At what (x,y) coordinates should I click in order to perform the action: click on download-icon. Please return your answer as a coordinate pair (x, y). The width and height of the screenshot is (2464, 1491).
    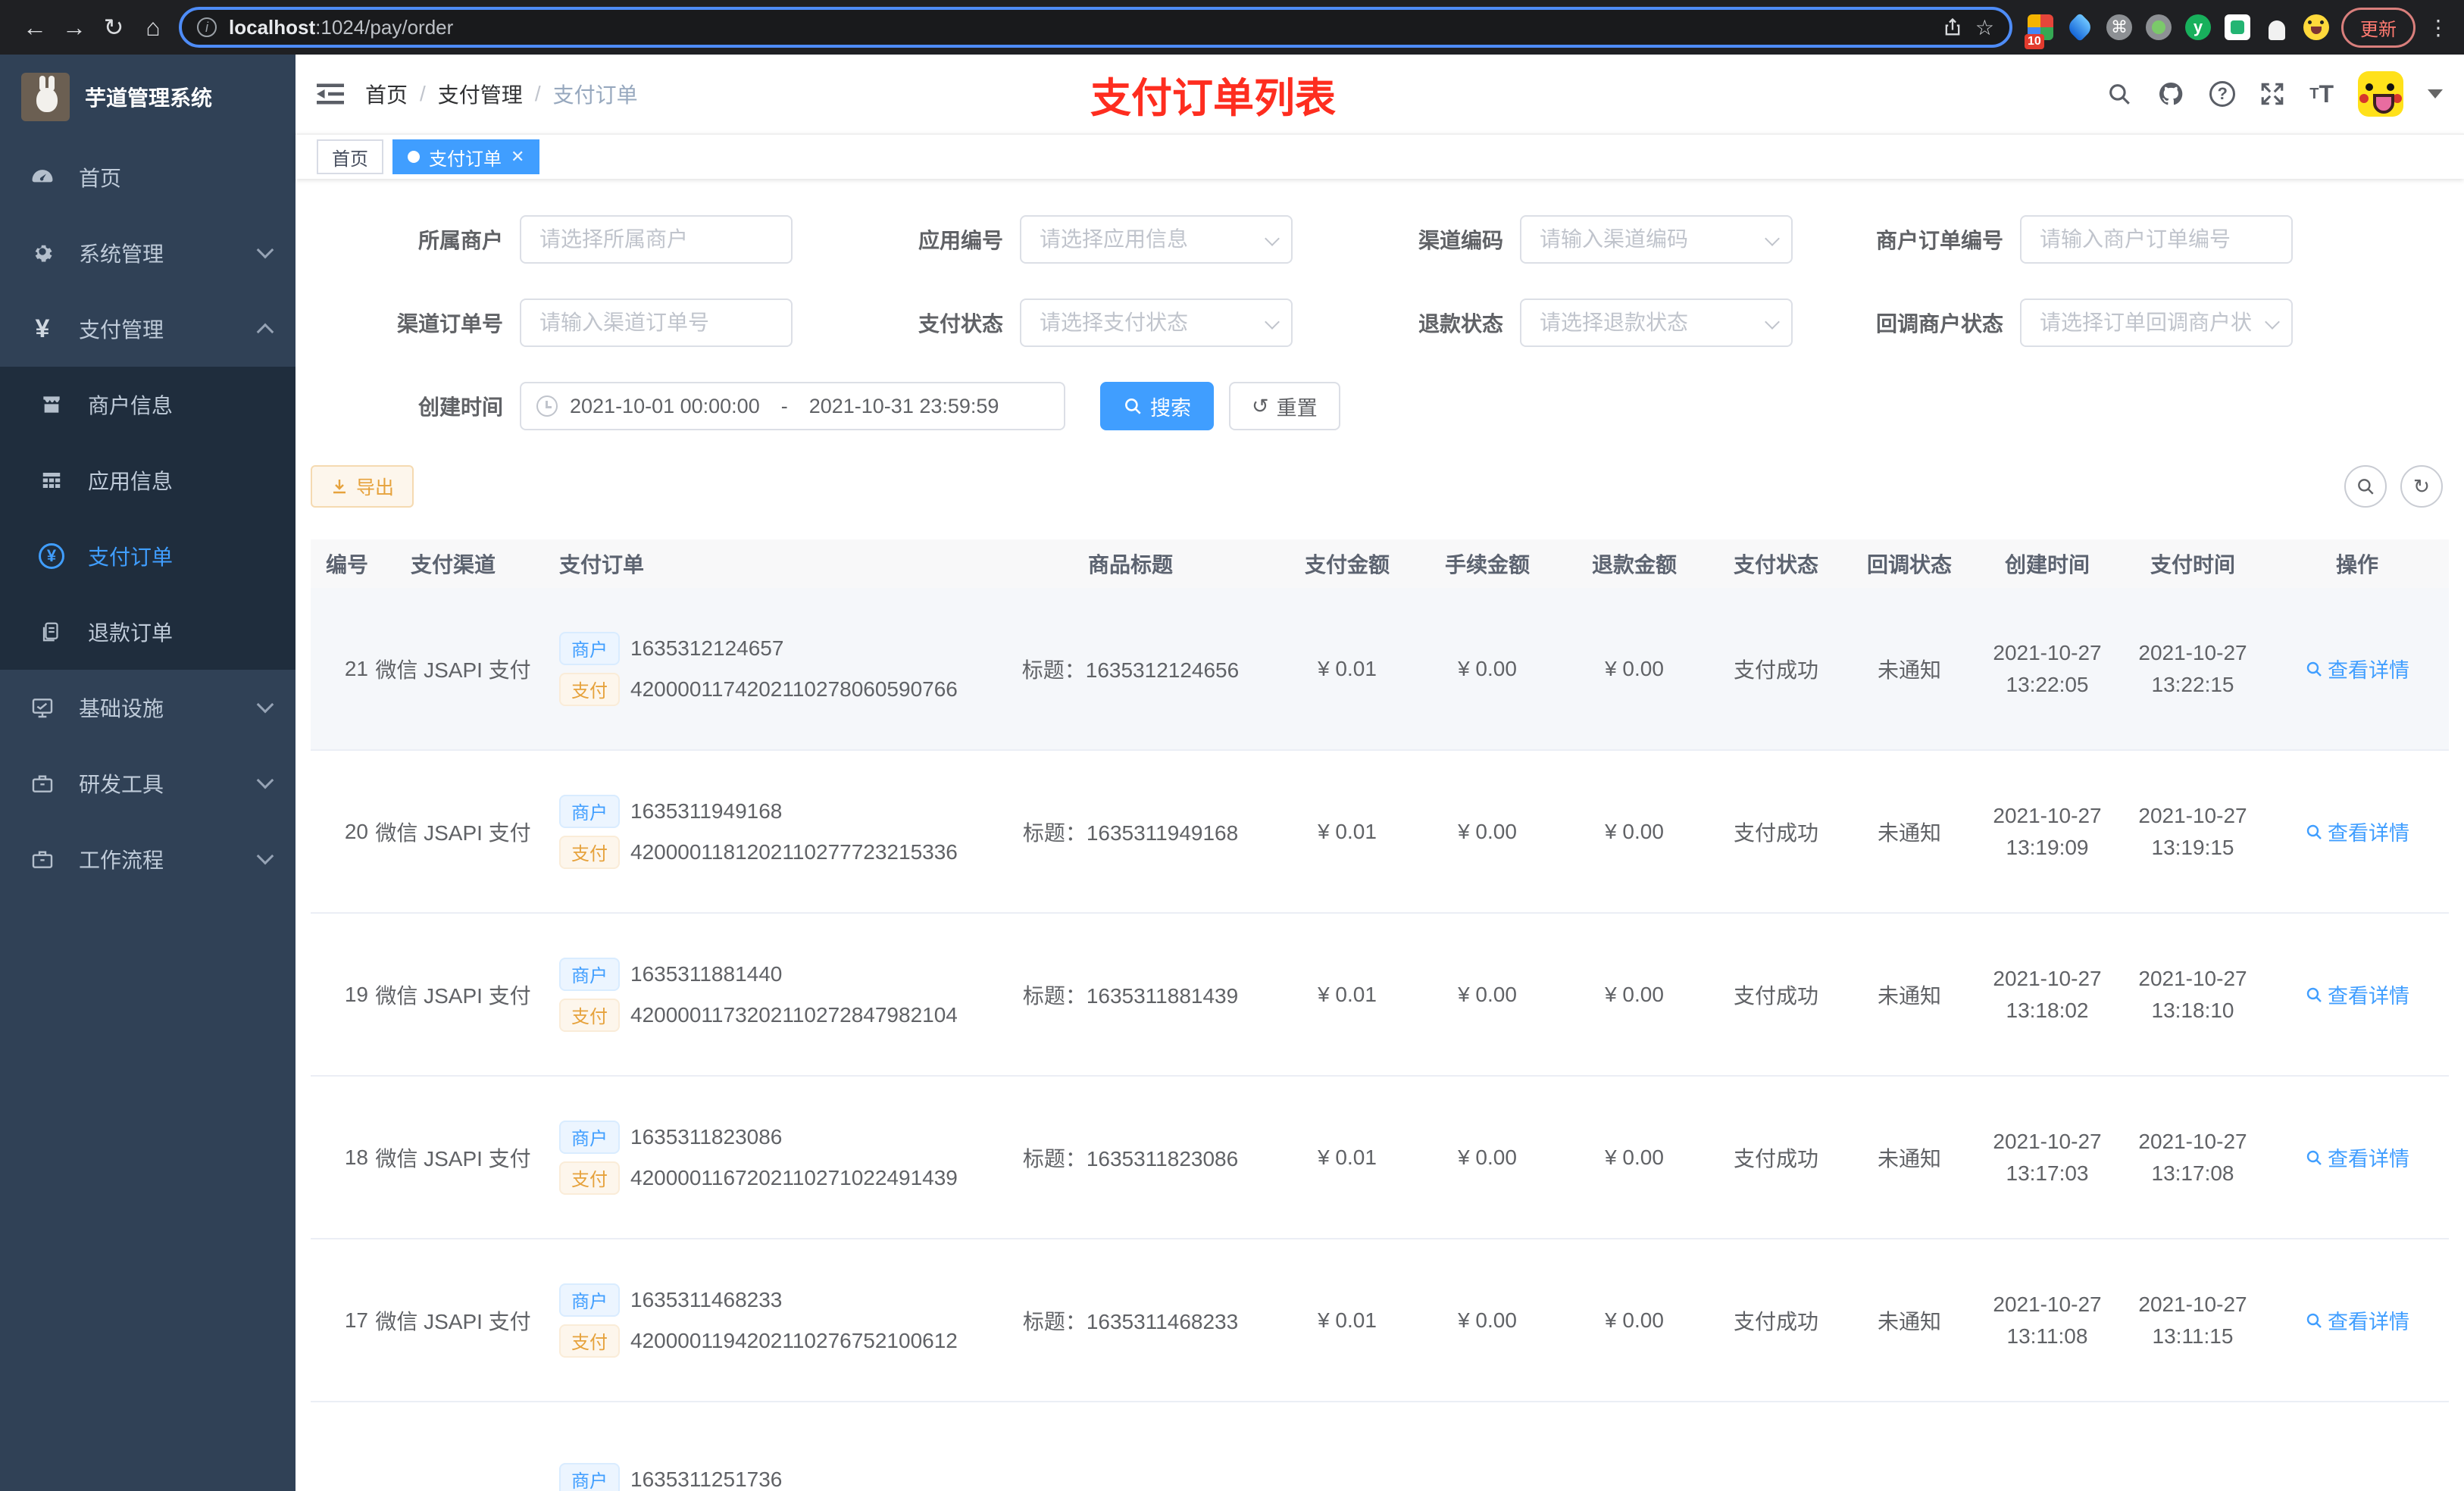
    Looking at the image, I should click on (339, 487).